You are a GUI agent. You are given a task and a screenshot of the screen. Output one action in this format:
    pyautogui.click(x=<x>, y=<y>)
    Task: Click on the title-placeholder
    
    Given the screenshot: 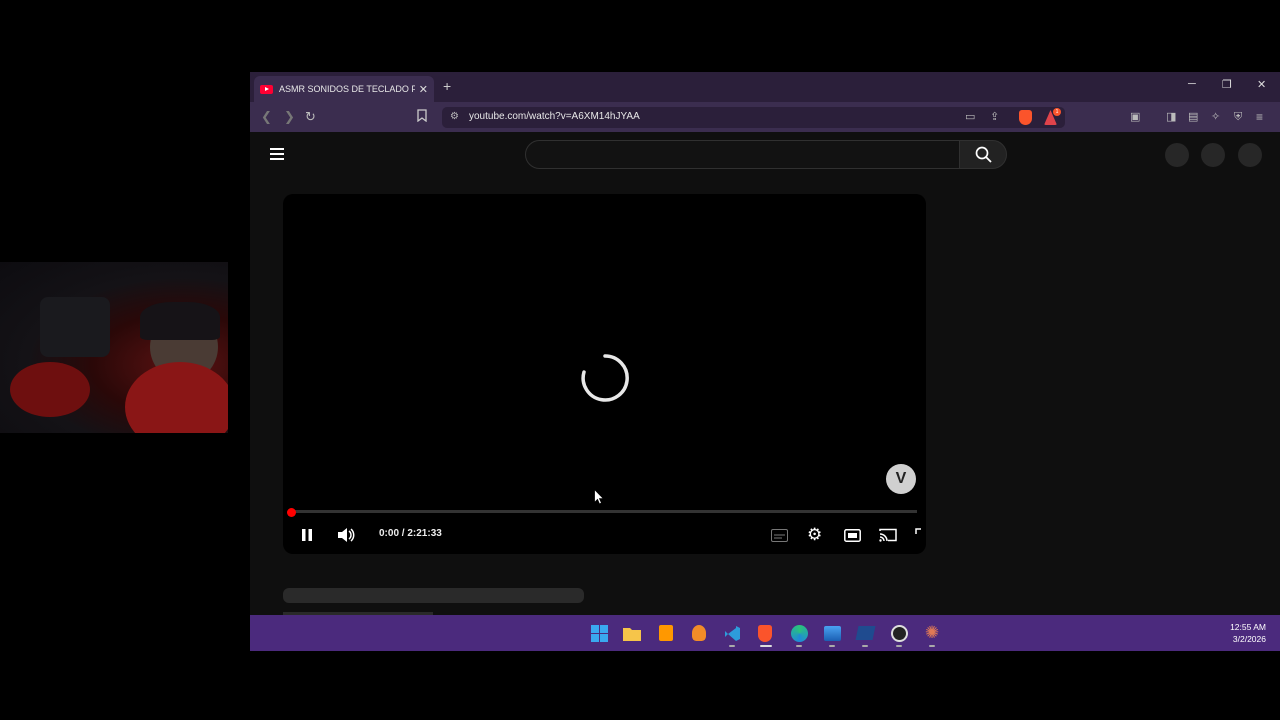 What is the action you would take?
    pyautogui.click(x=433, y=595)
    